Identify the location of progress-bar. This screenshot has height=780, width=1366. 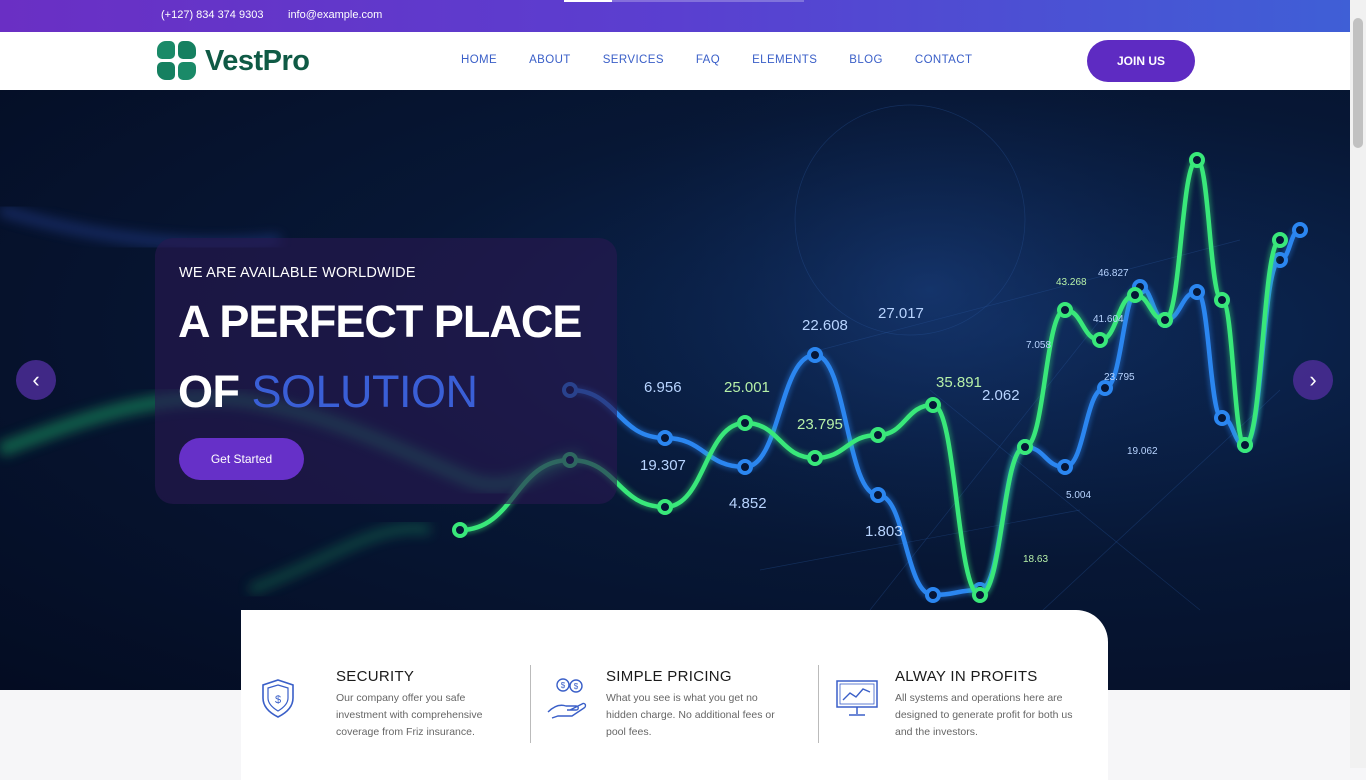
(684, 1).